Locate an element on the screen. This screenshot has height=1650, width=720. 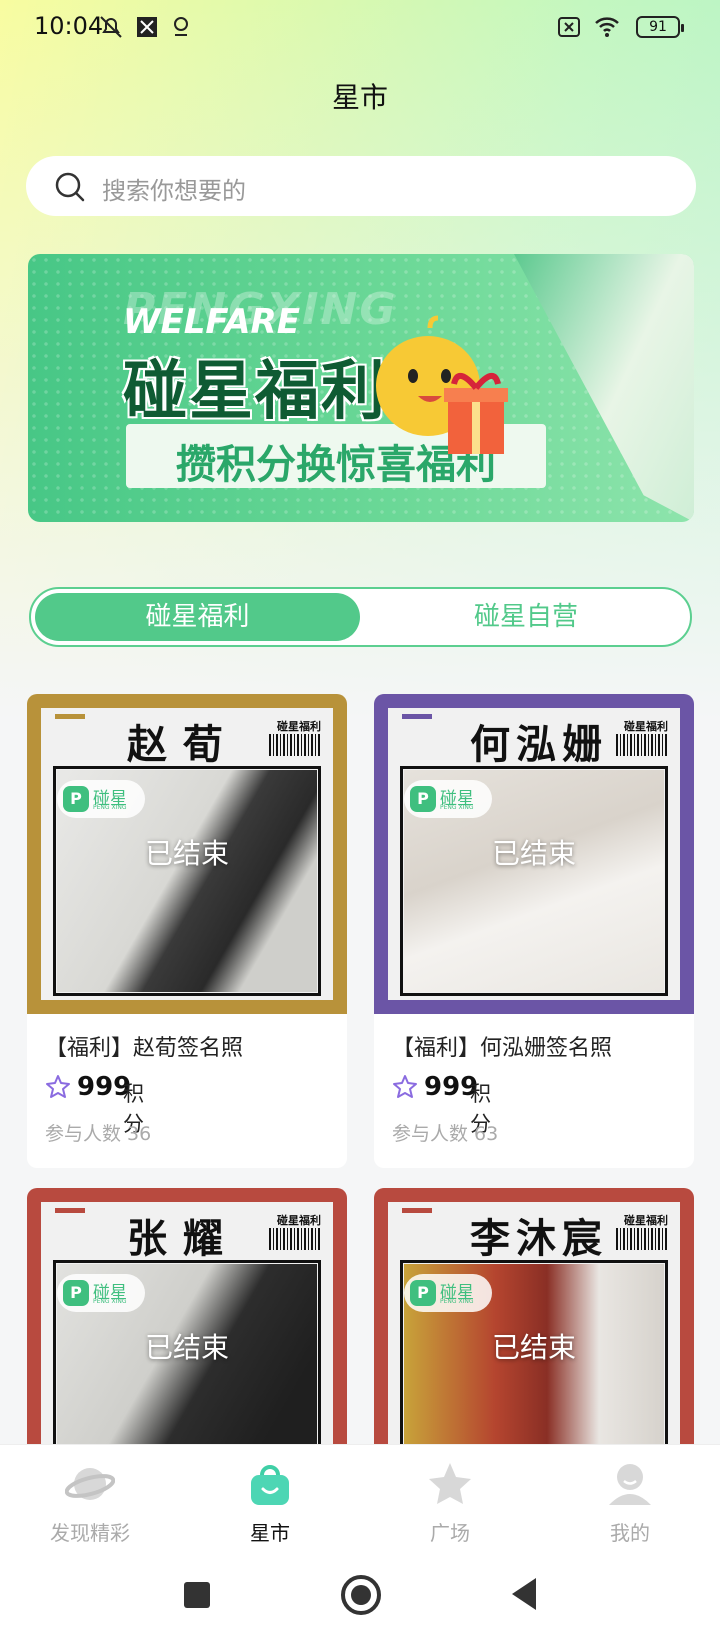
recent-apps-button is located at coordinates (197, 1595).